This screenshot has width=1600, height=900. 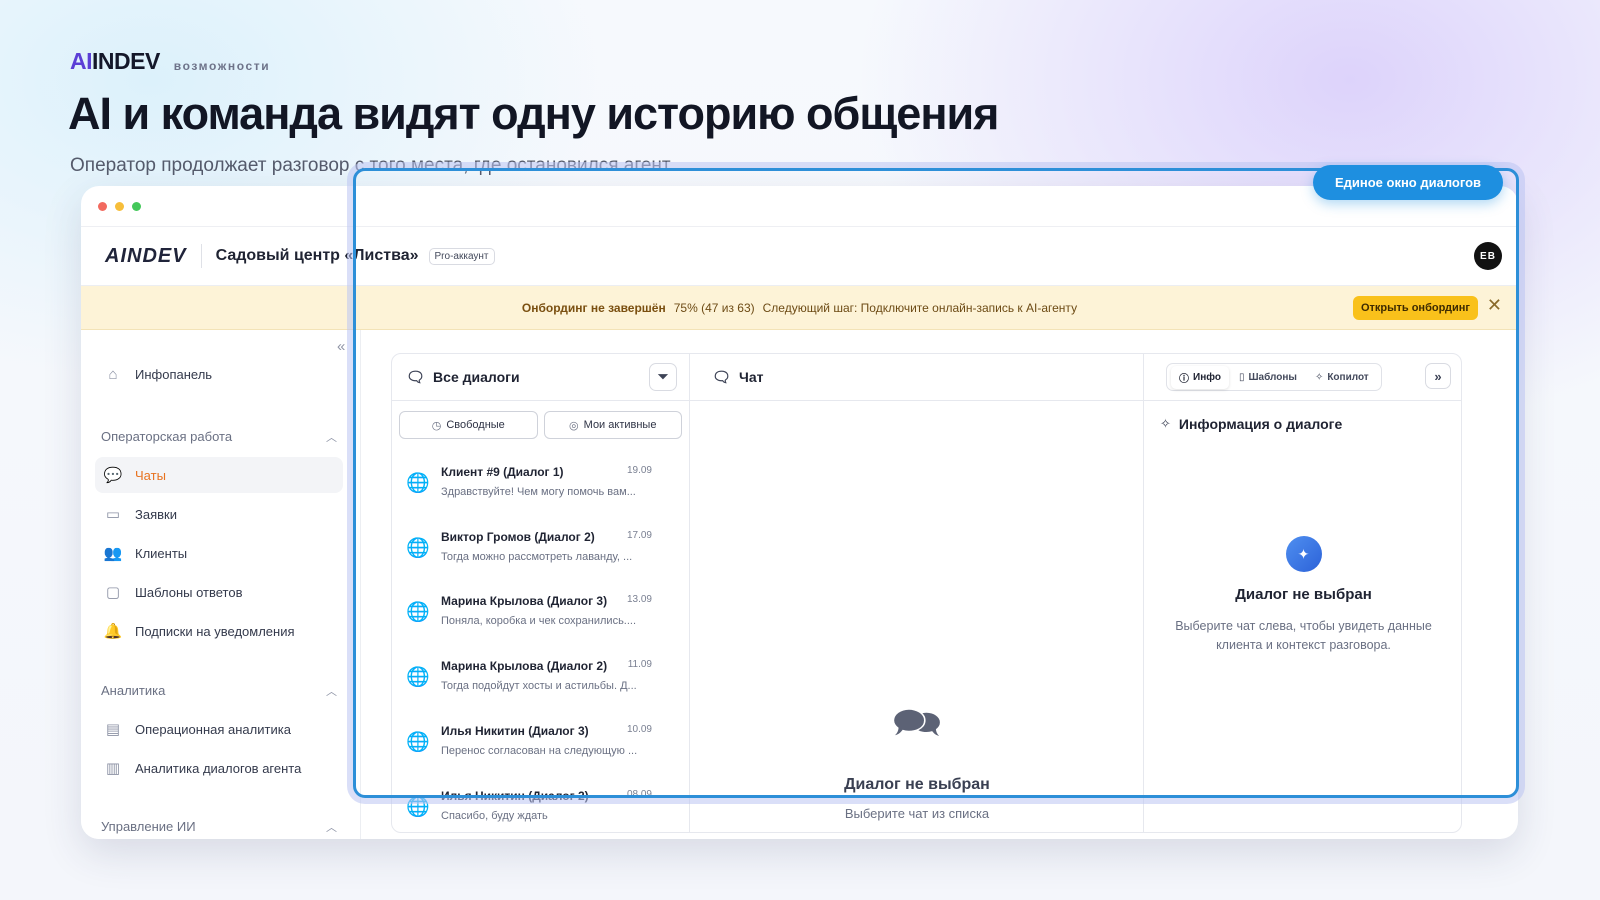 I want to click on sidebar-item-operational-analytics: ▤ Операционная аналитика, so click(x=219, y=729).